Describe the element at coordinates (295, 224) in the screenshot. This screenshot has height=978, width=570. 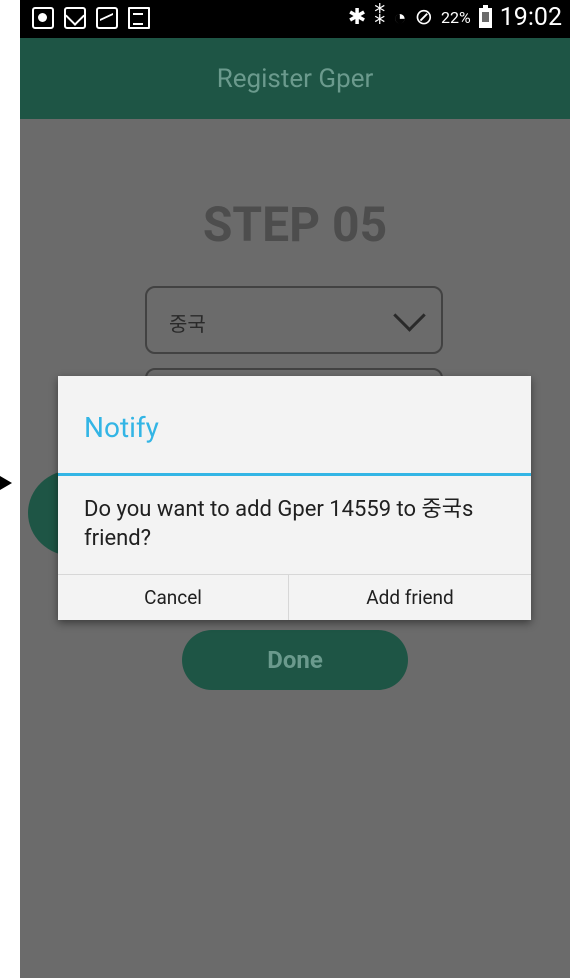
I see `step-title: STEP 05` at that location.